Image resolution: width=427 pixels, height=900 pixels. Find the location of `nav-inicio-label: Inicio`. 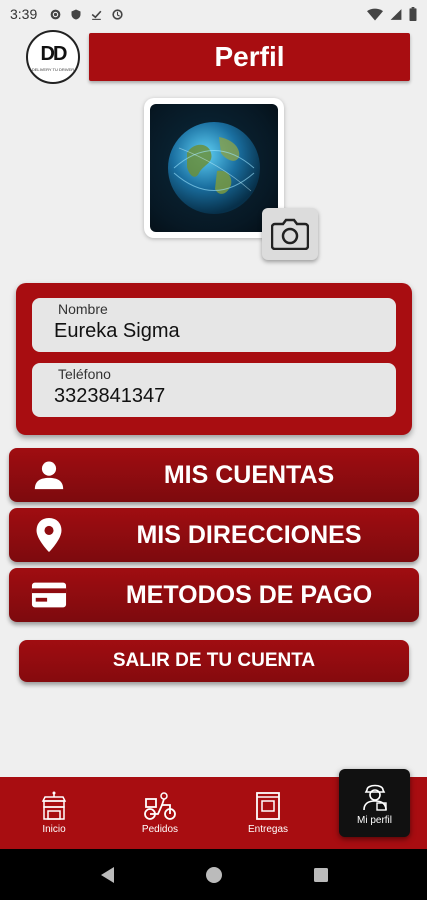

nav-inicio-label: Inicio is located at coordinates (54, 829).